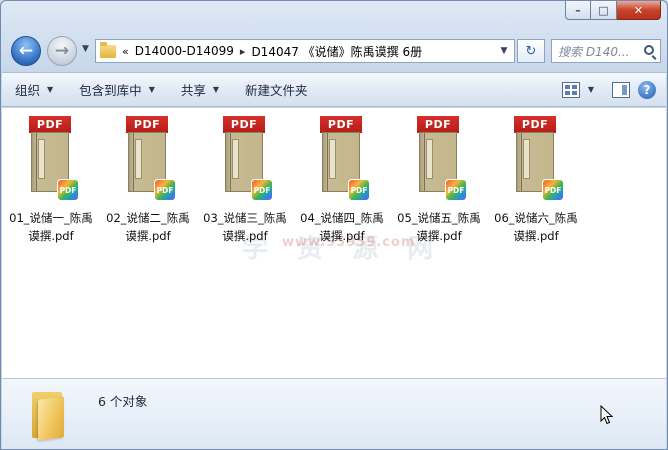 The image size is (668, 450). I want to click on back-button: ←, so click(26, 51).